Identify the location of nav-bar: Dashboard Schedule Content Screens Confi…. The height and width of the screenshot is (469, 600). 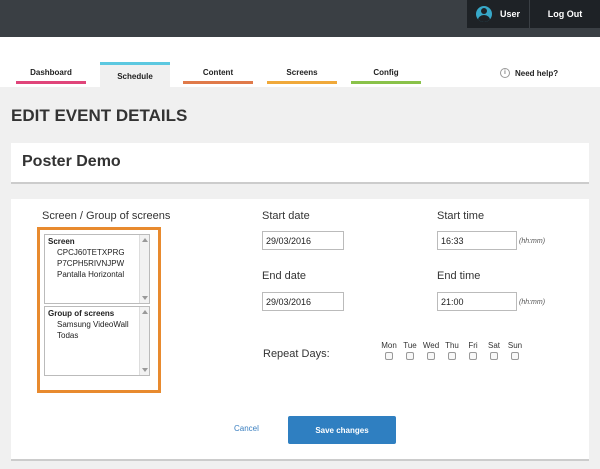
(300, 62).